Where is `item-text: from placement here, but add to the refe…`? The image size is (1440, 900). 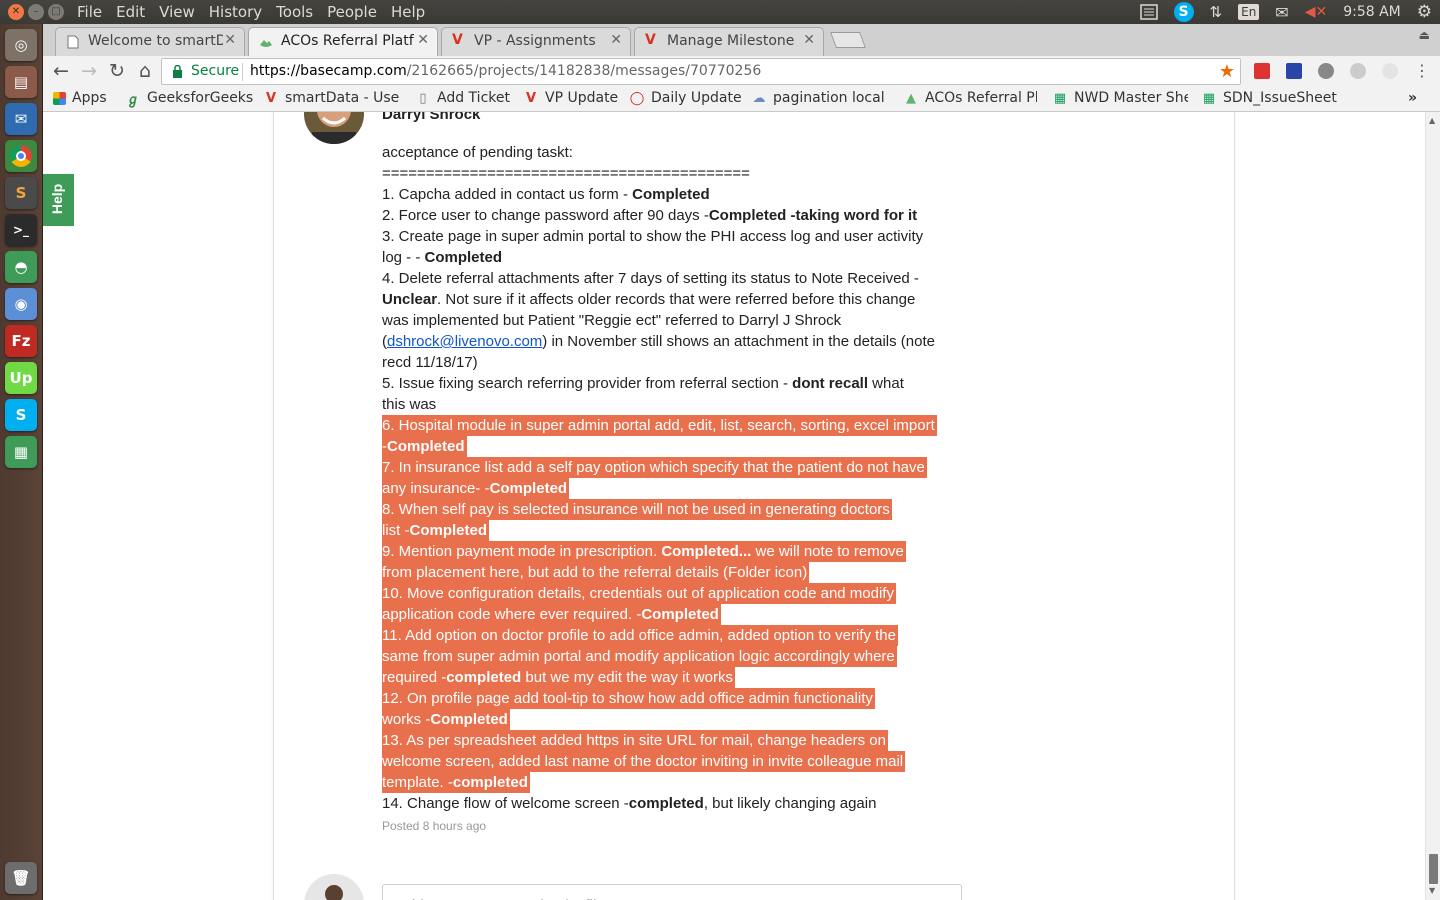
item-text: from placement here, but add to the refe… is located at coordinates (595, 572).